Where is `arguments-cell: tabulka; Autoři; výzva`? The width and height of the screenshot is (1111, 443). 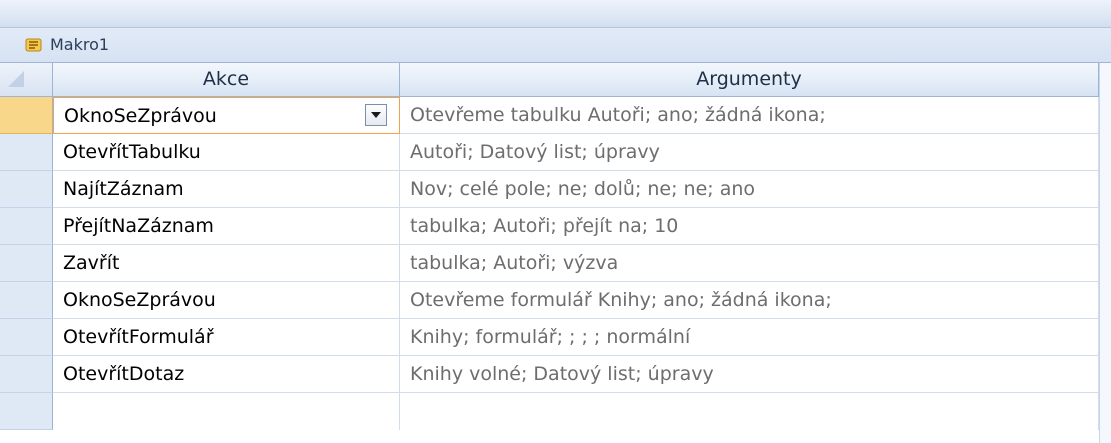 arguments-cell: tabulka; Autoři; výzva is located at coordinates (749, 263).